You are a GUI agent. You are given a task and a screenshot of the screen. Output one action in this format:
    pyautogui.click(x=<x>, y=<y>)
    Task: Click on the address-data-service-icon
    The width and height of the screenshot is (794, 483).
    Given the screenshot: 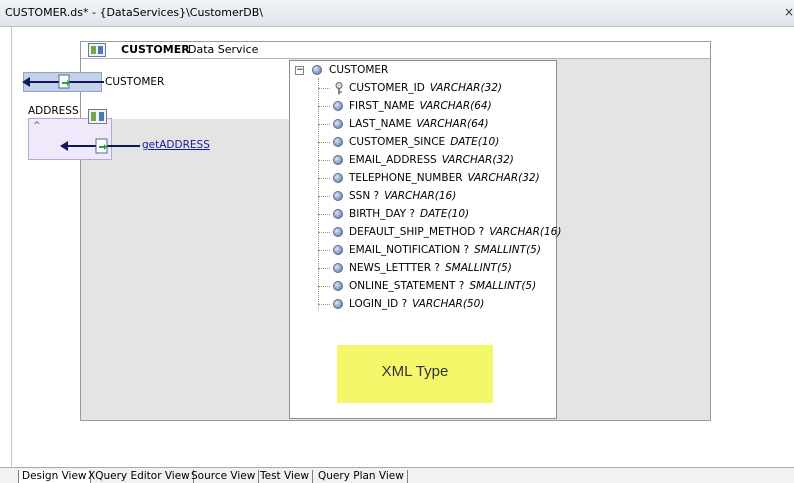 What is the action you would take?
    pyautogui.click(x=97, y=116)
    